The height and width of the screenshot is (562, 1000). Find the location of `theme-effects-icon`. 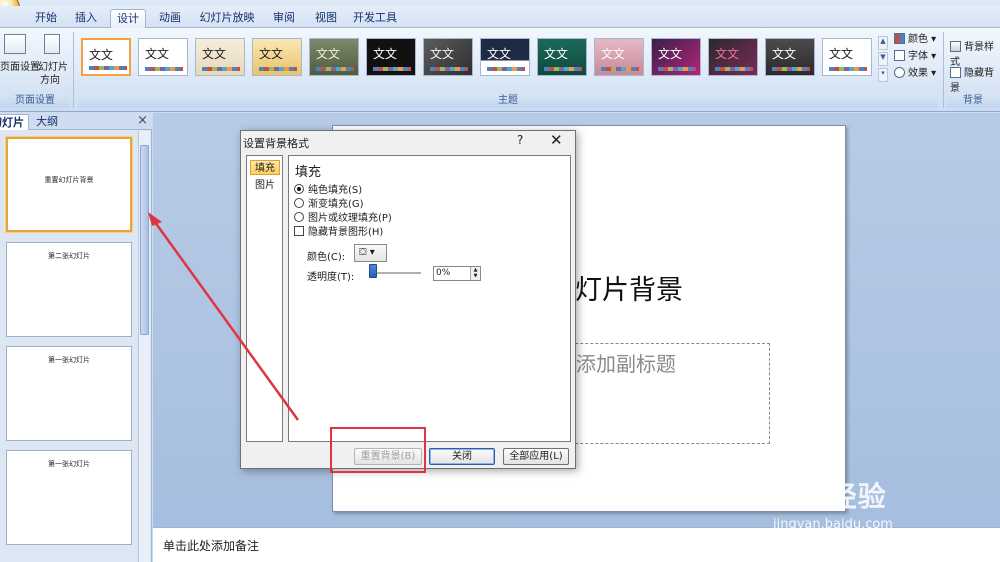

theme-effects-icon is located at coordinates (899, 72).